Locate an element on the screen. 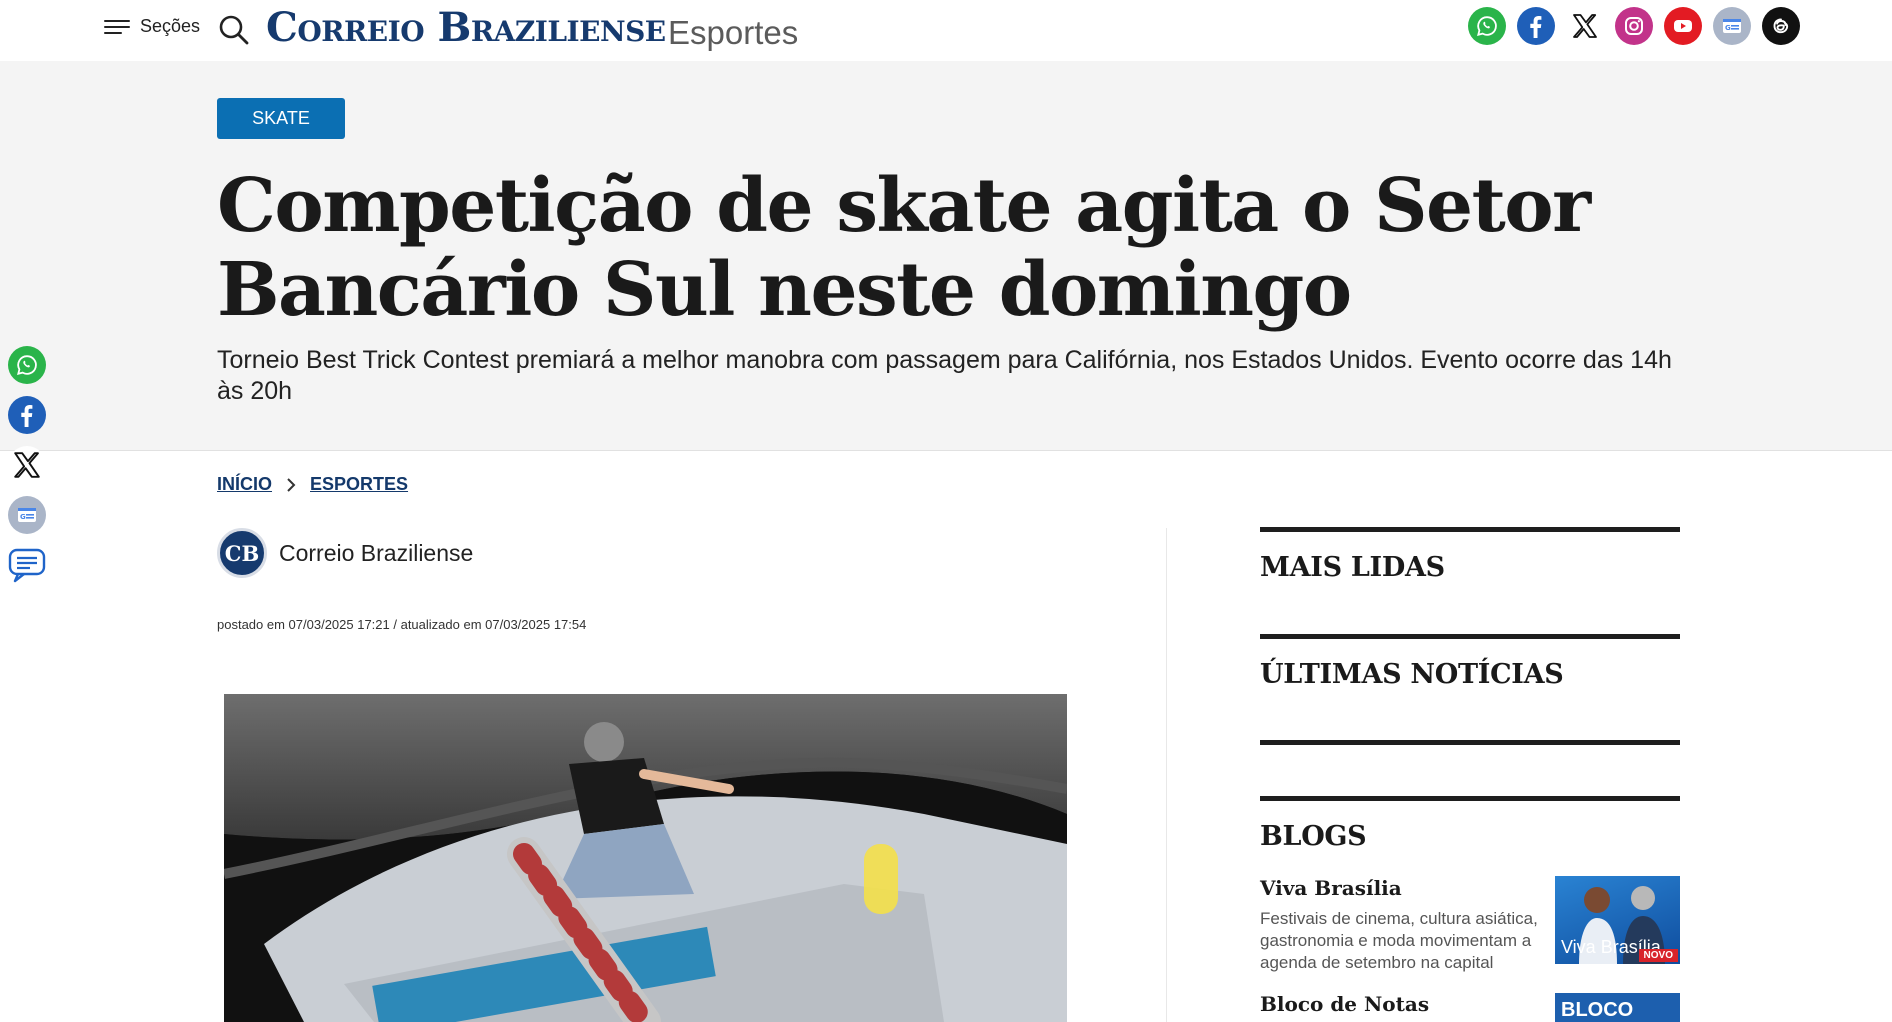 The width and height of the screenshot is (1892, 1022). article-main-photo is located at coordinates (645, 858).